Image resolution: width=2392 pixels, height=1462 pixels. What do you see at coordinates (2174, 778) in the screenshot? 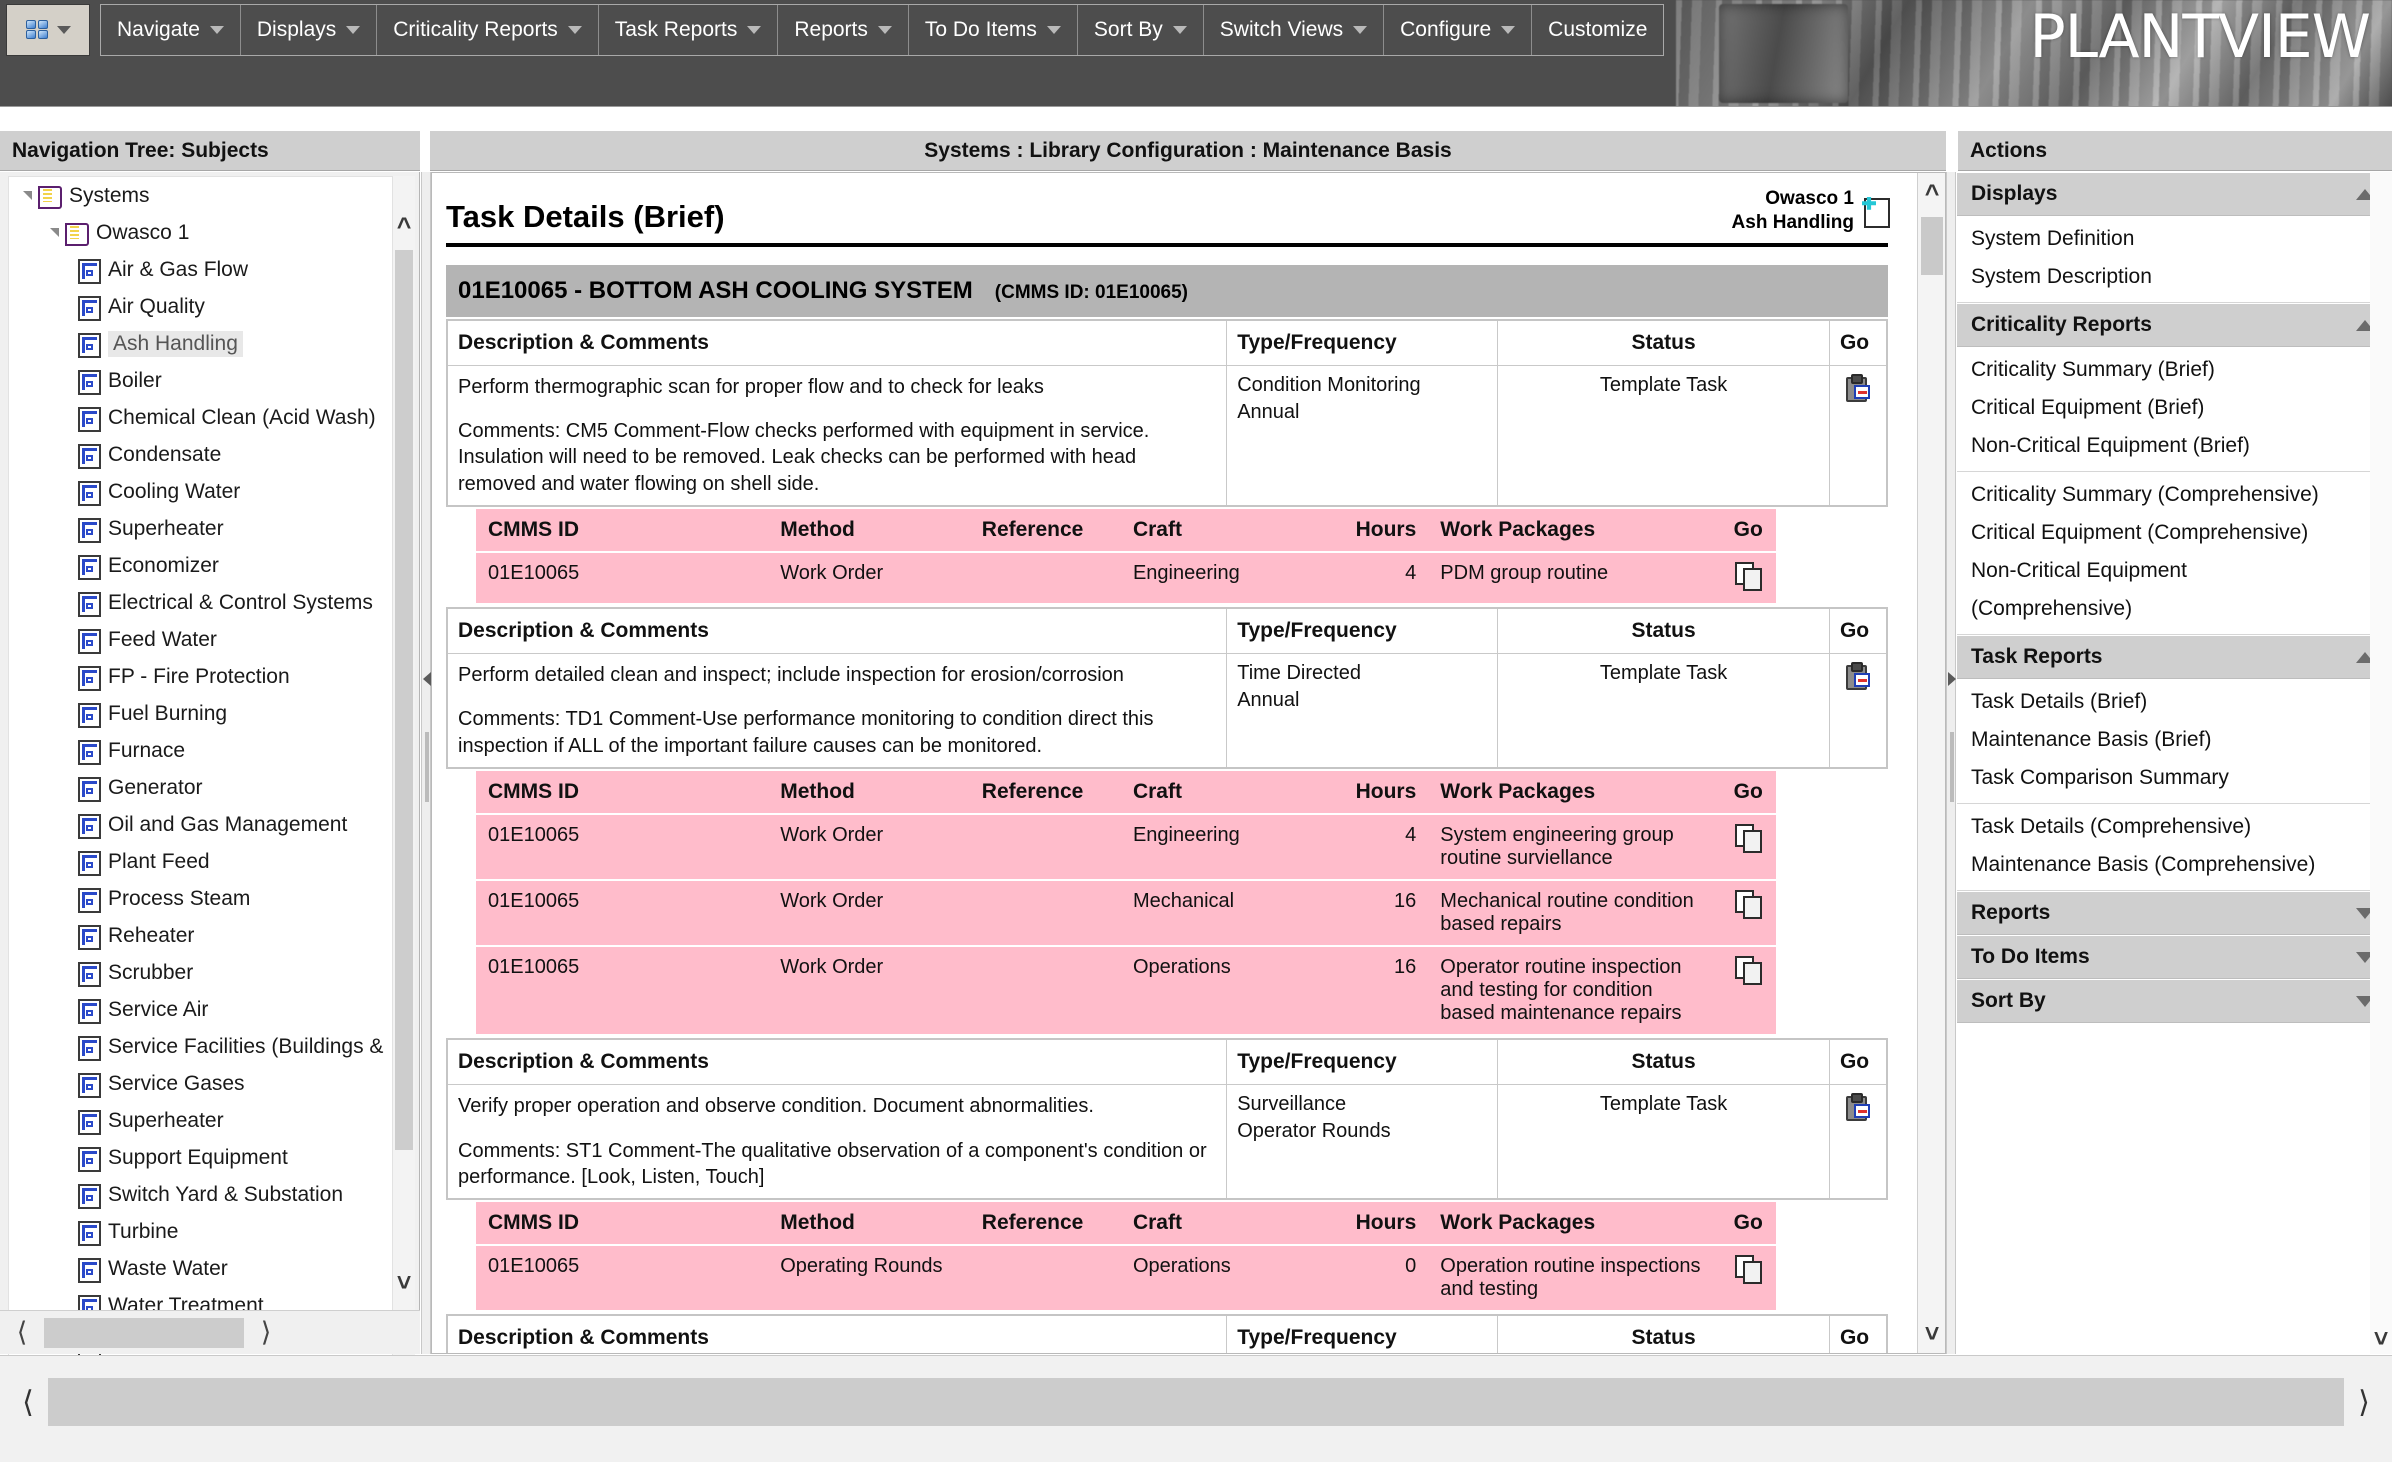
I see `actions-item-task-comparison-summary: Task Comparison Summary` at bounding box center [2174, 778].